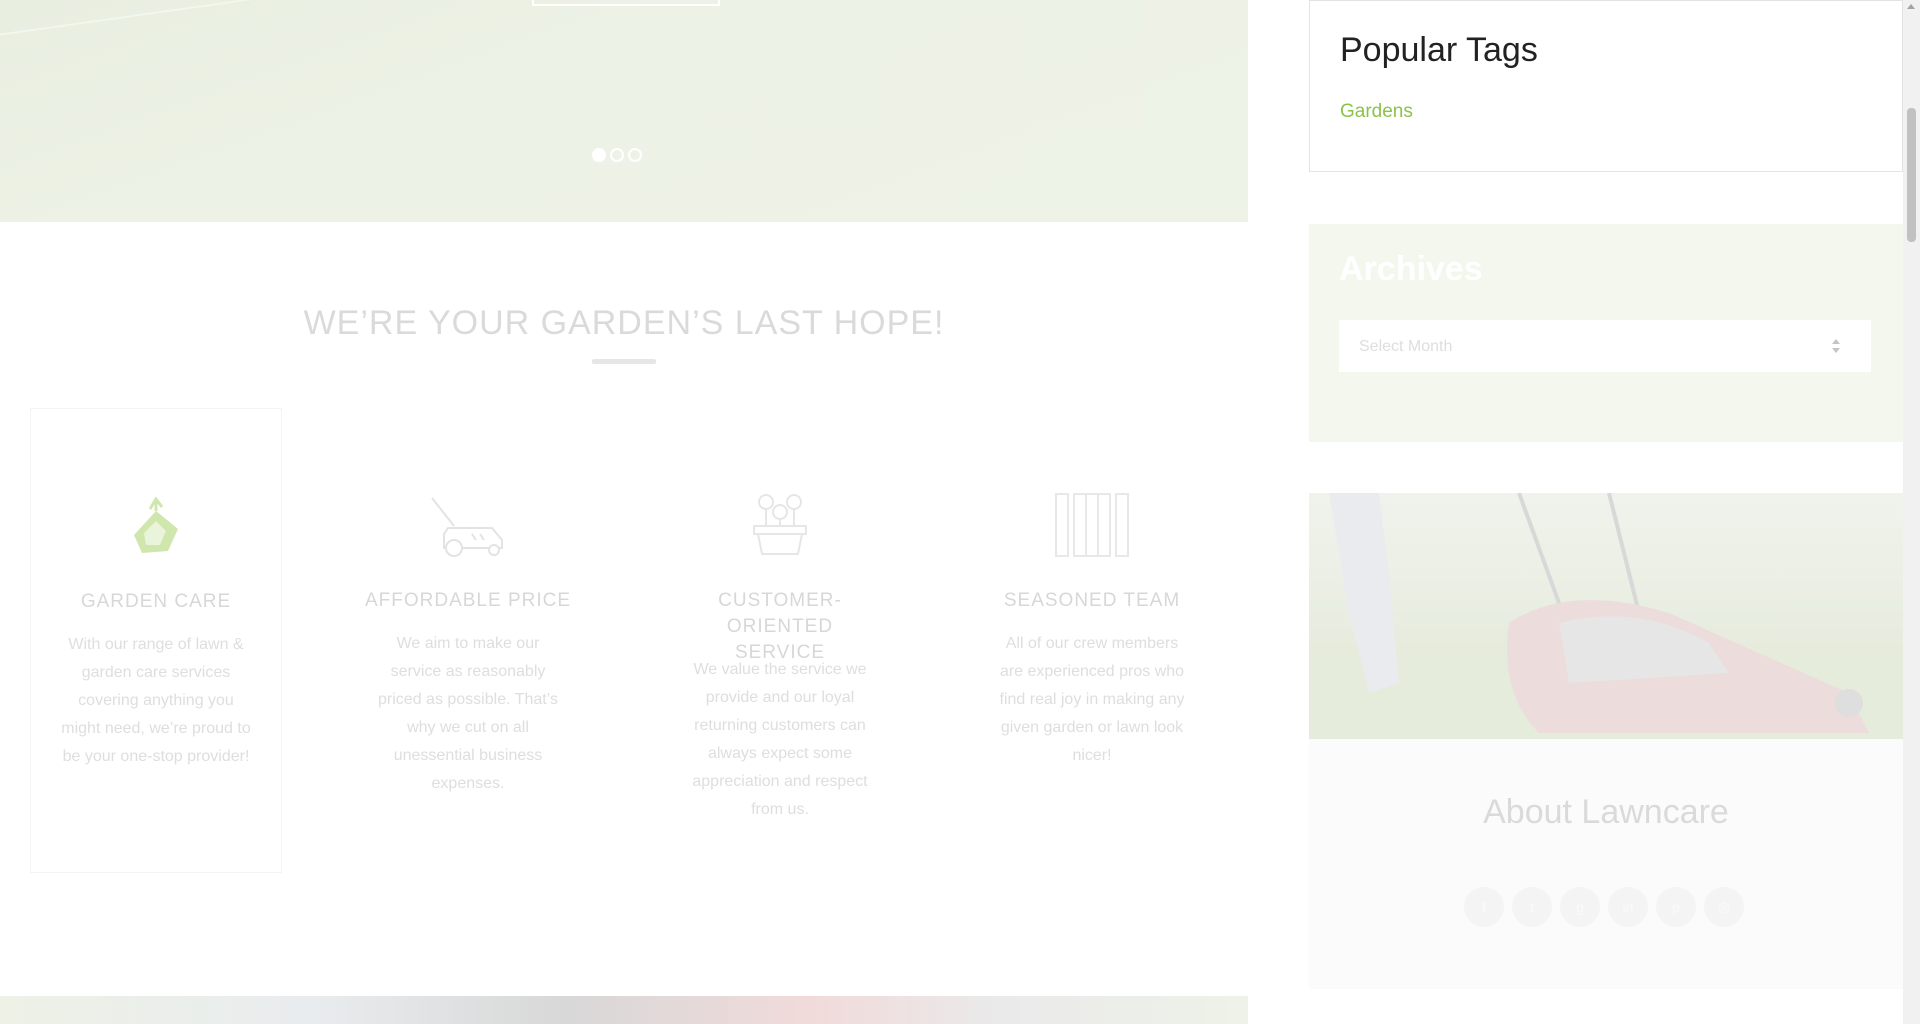 The width and height of the screenshot is (1920, 1024). I want to click on lawnmower-illustration, so click(1606, 616).